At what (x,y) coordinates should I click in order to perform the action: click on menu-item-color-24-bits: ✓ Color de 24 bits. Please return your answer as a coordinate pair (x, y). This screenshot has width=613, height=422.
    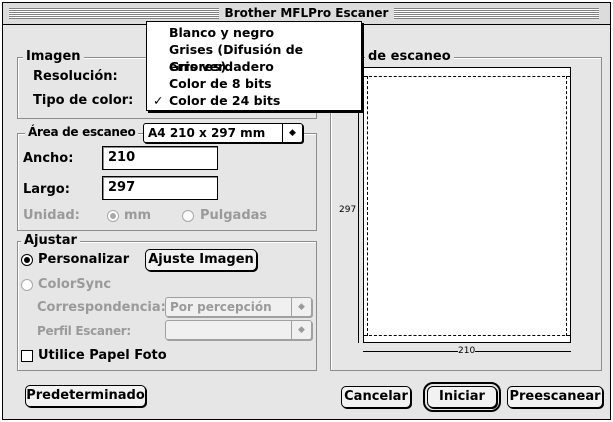
    Looking at the image, I should click on (254, 100).